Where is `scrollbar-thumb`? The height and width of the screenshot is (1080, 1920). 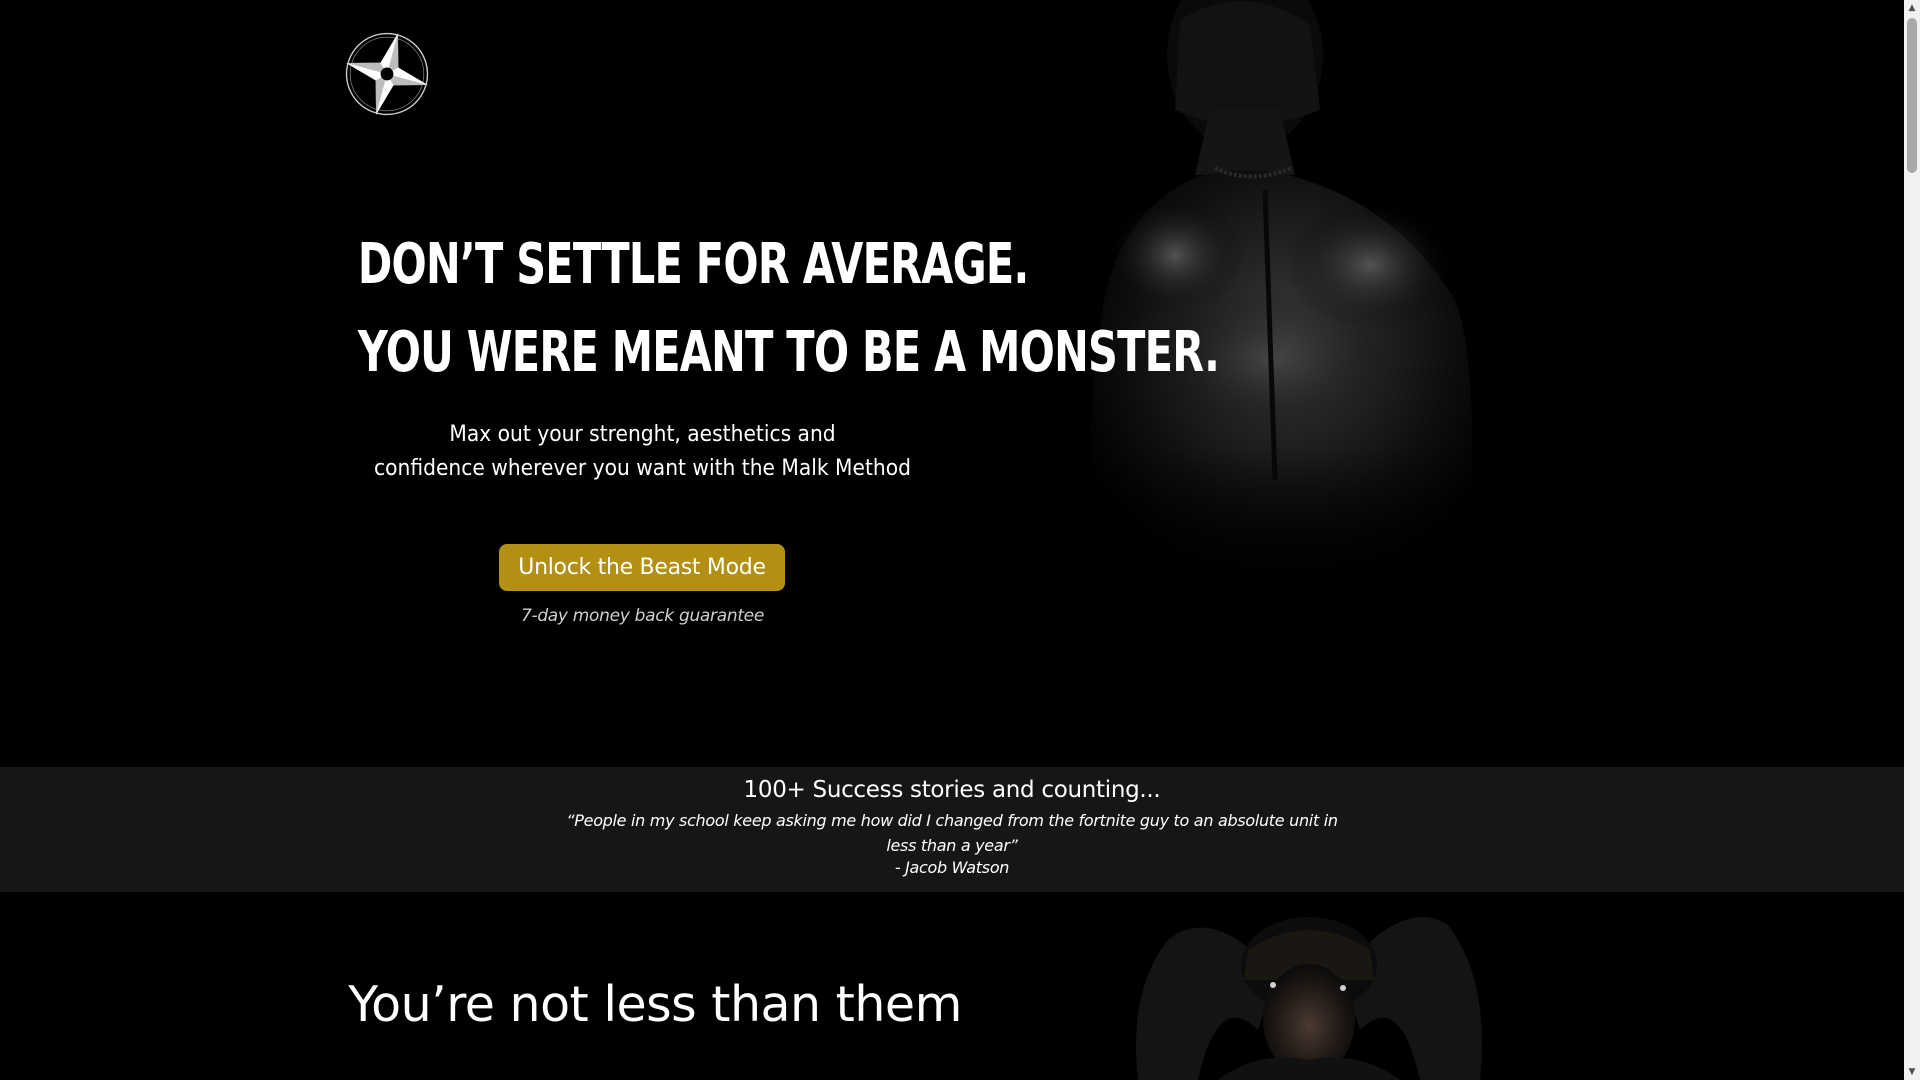
scrollbar-thumb is located at coordinates (1912, 95).